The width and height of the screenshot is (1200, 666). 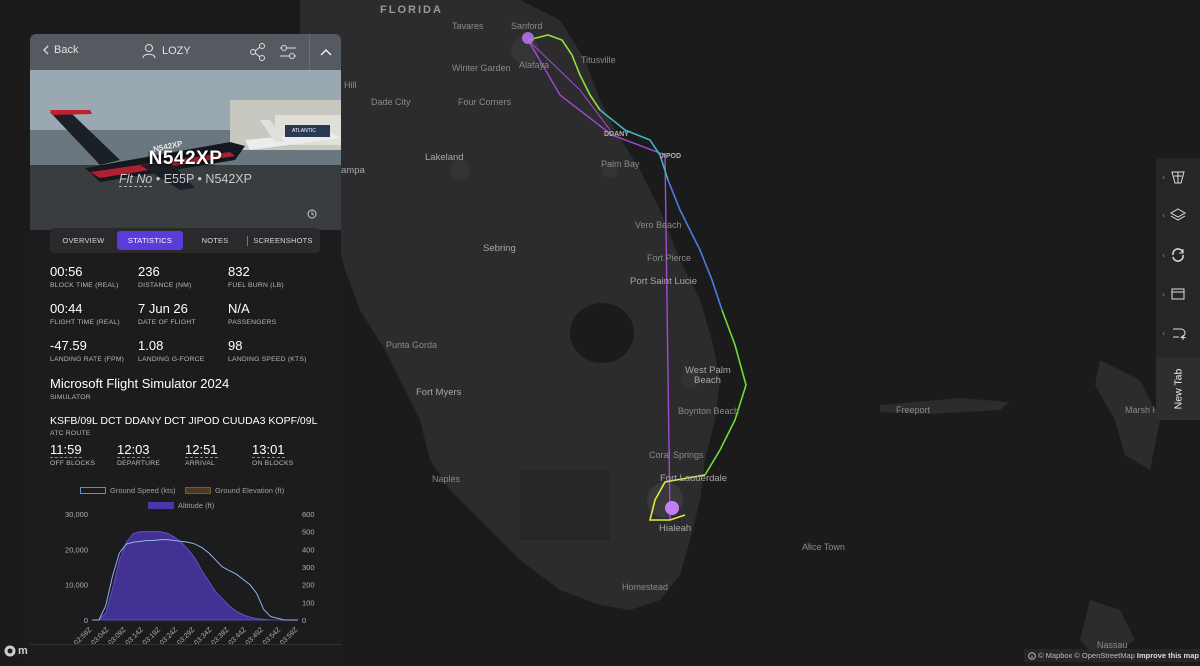 I want to click on aircraft-type: E55P, so click(x=179, y=179).